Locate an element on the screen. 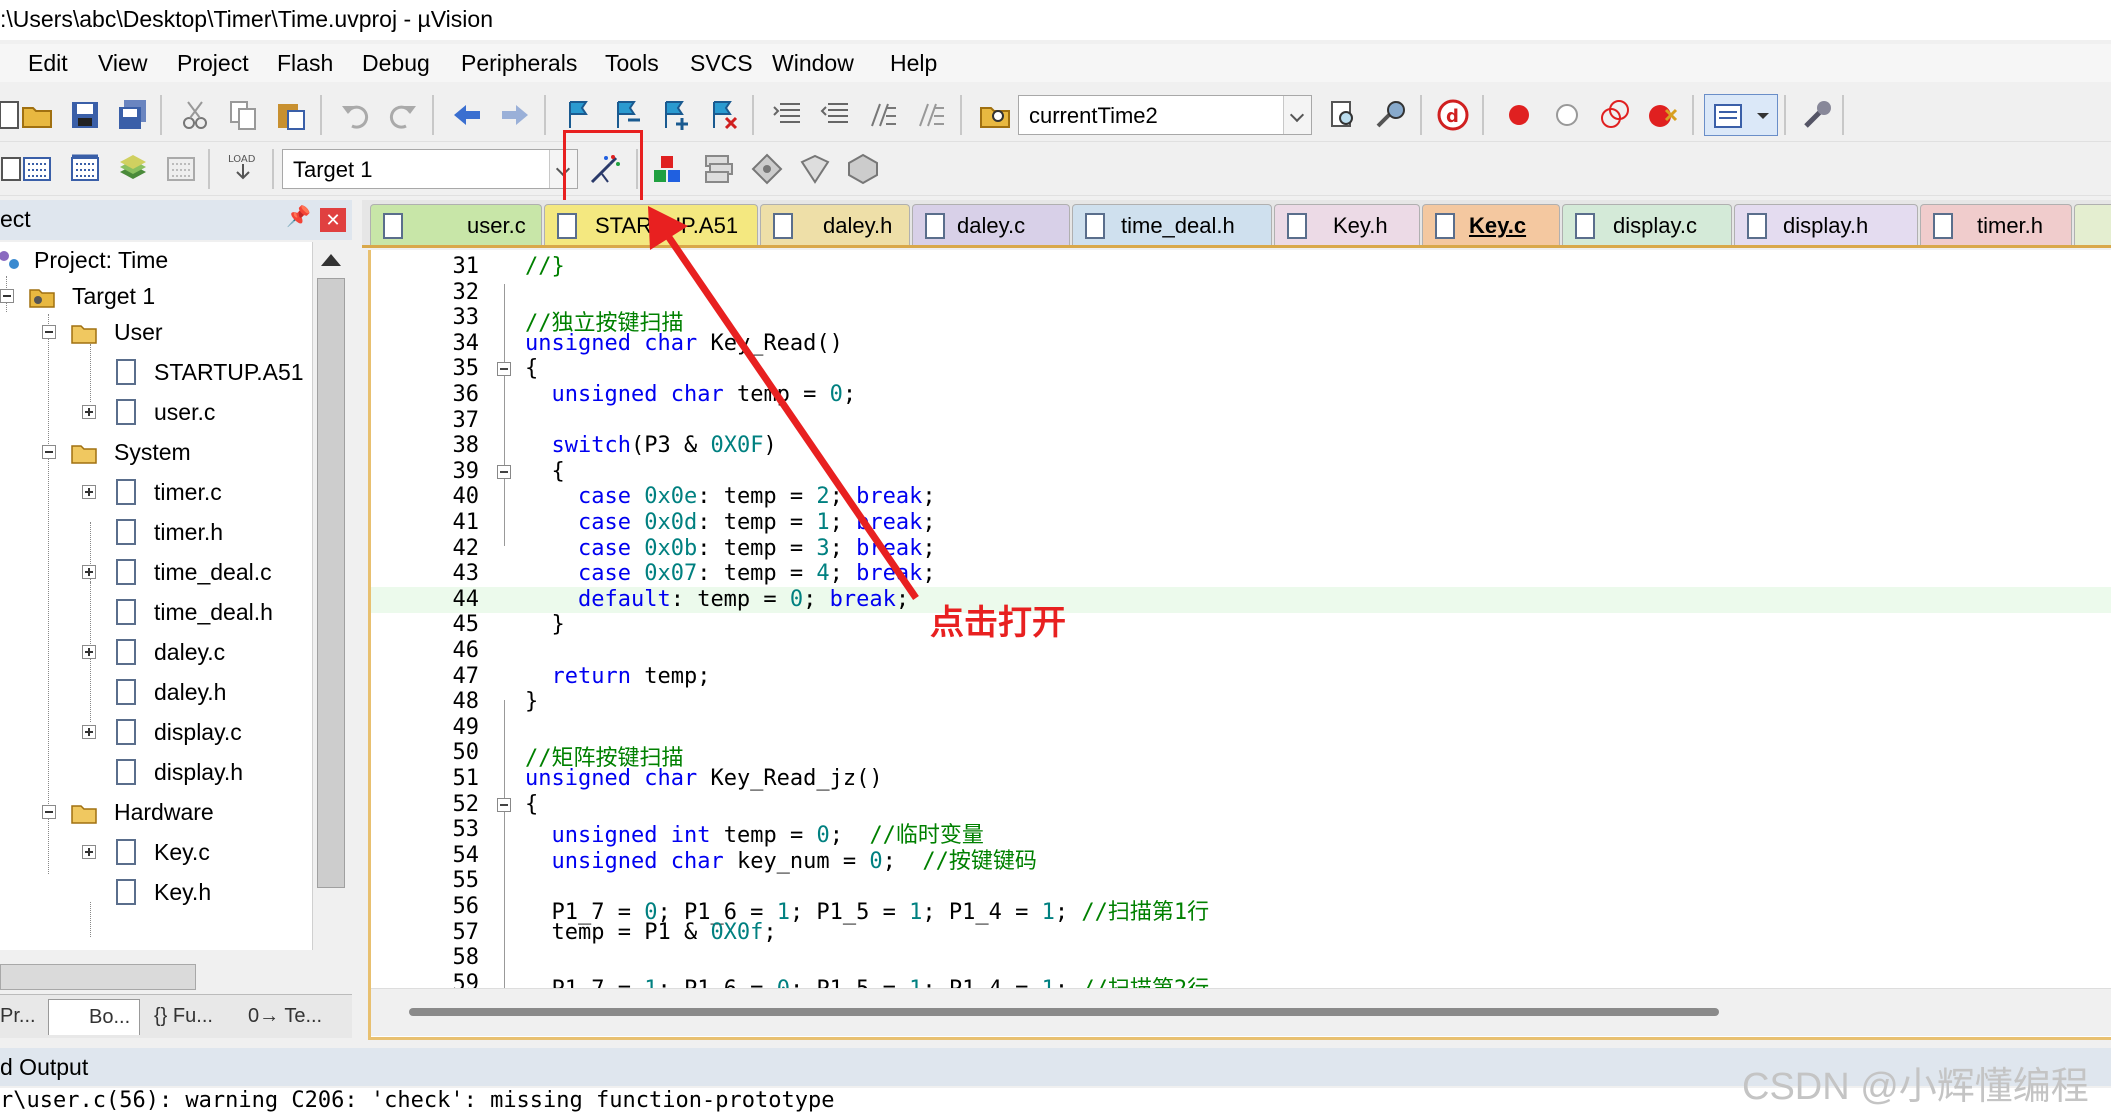 The height and width of the screenshot is (1114, 2111). code-line: 47 return temp; is located at coordinates (1241, 677).